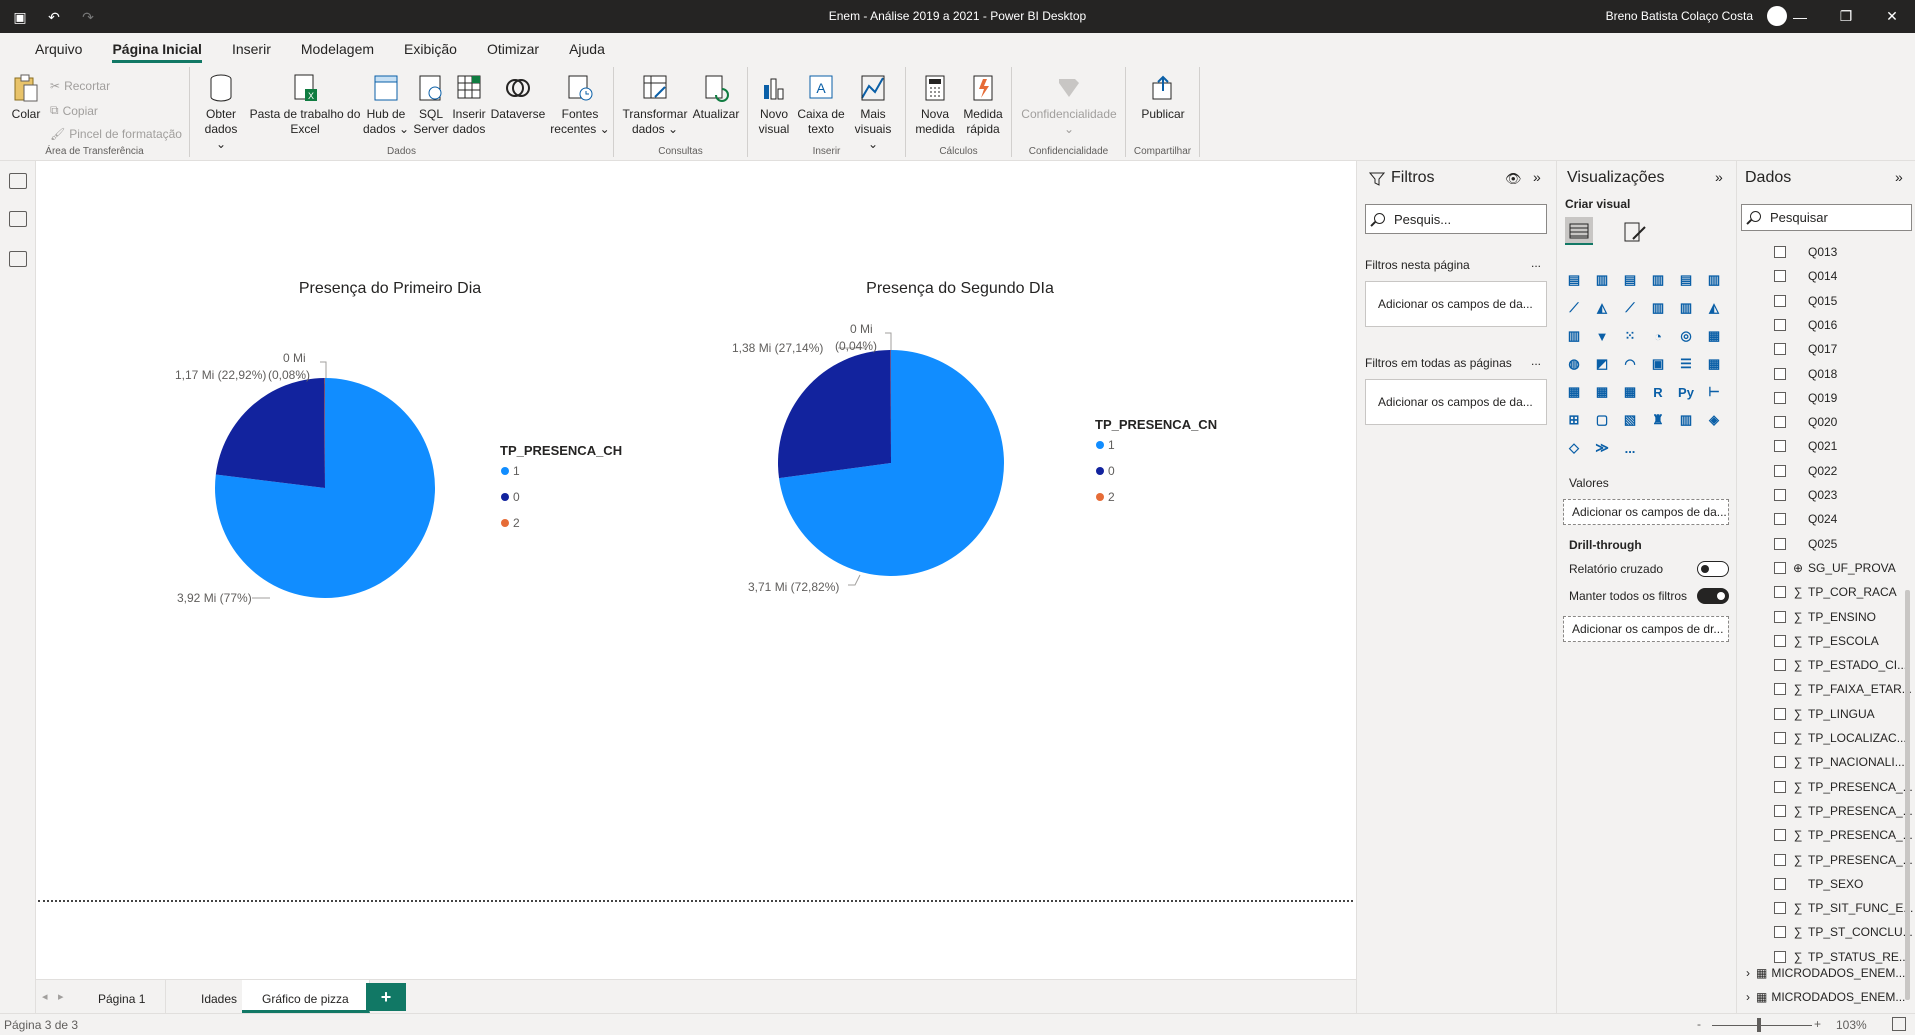  Describe the element at coordinates (1805, 374) in the screenshot. I see `field-item: Q018` at that location.